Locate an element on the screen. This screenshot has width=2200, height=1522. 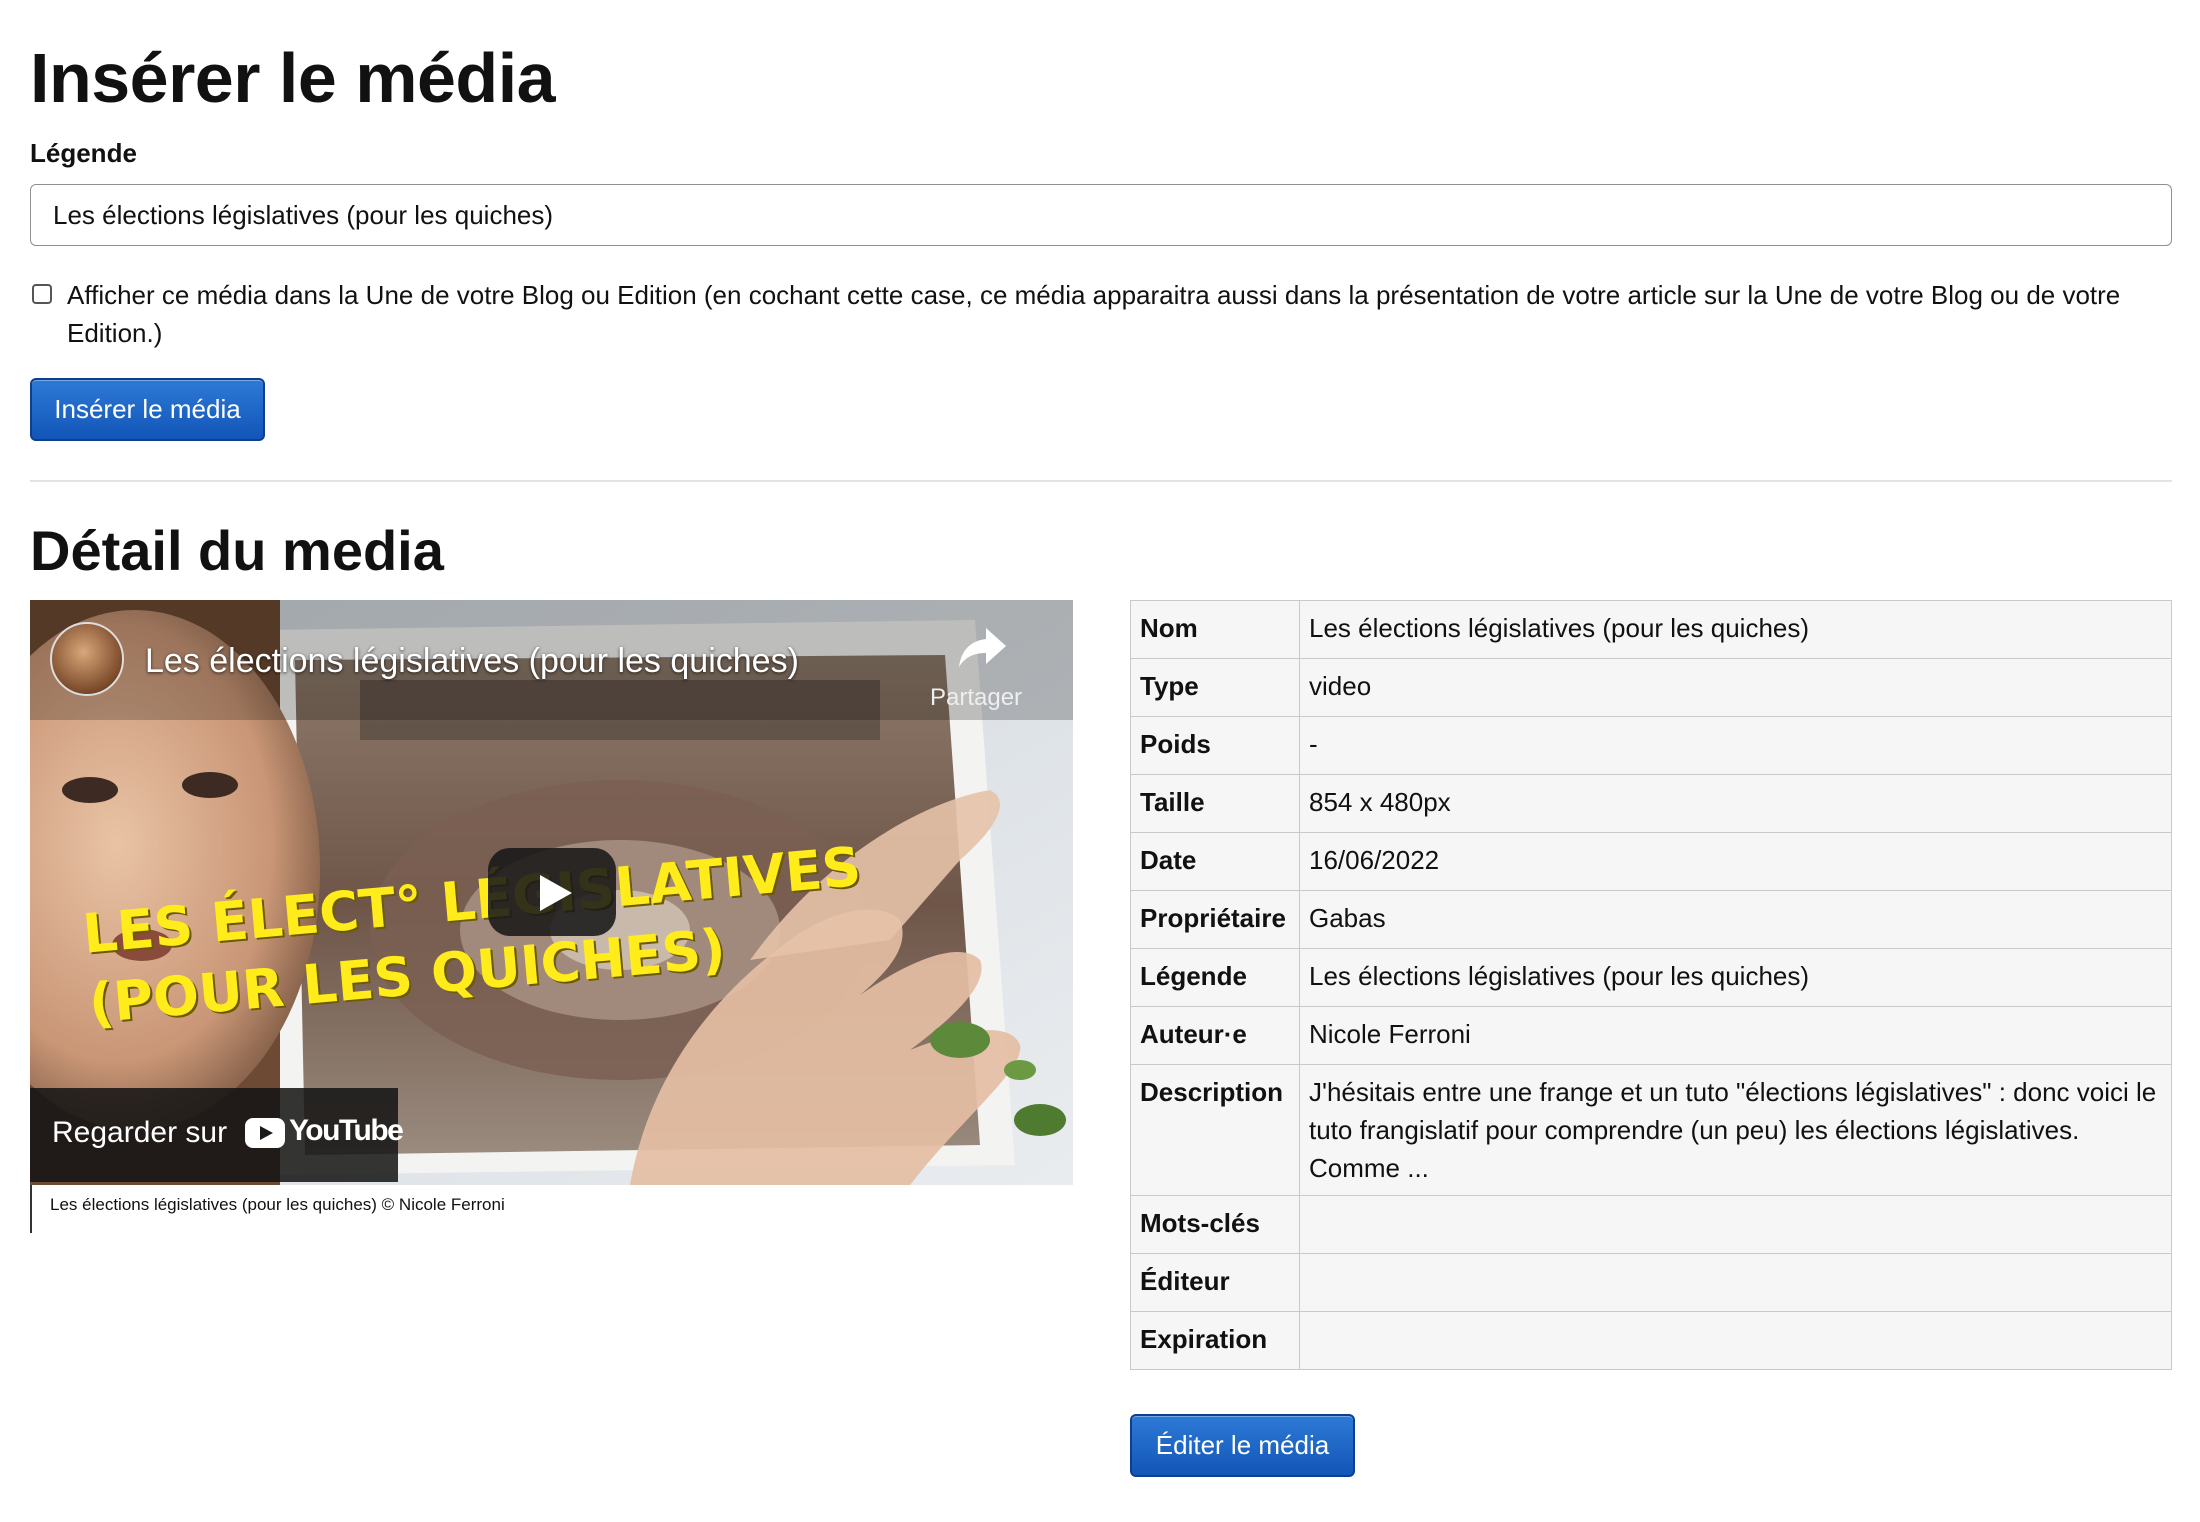
row-key: Type is located at coordinates (1215, 687).